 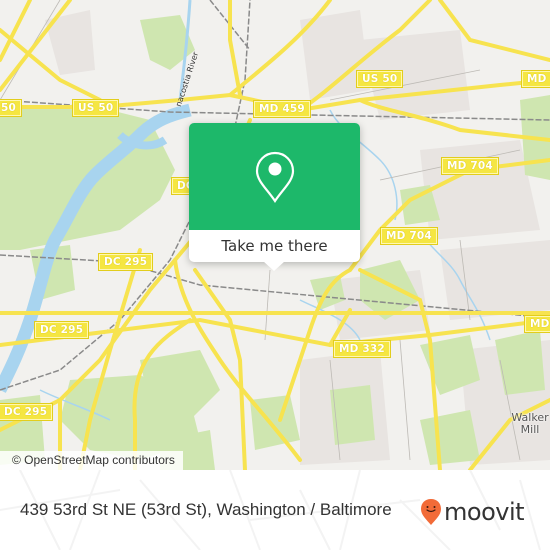 What do you see at coordinates (535, 79) in the screenshot?
I see `road-shield-md: MD 7` at bounding box center [535, 79].